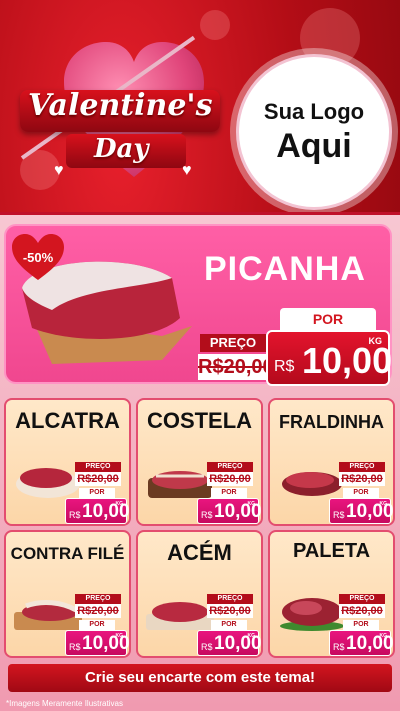  Describe the element at coordinates (121, 149) in the screenshot. I see `day-title: Day` at that location.